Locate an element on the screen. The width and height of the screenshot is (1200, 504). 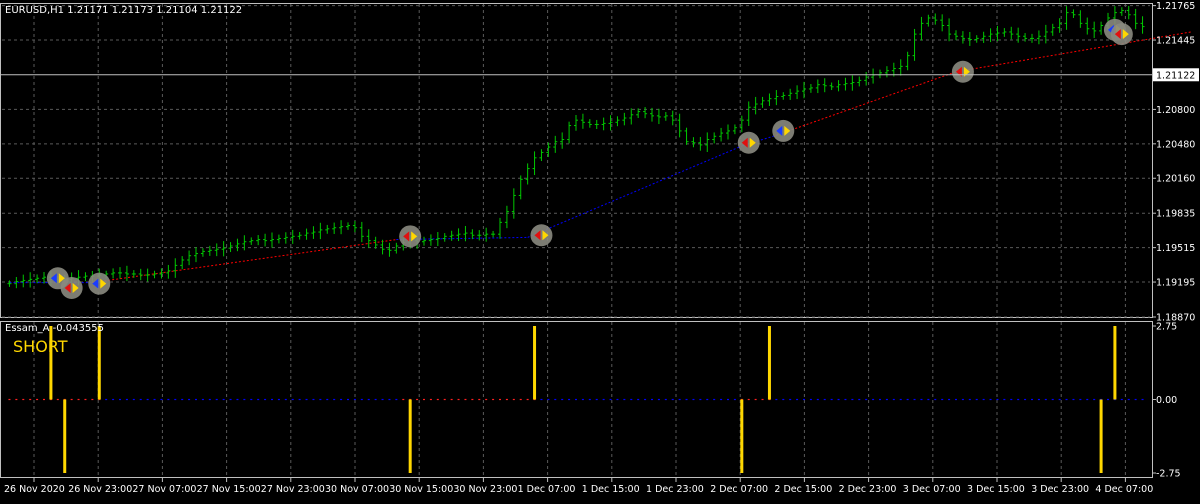
time-tick-label: 2 Dec 07:00 is located at coordinates (739, 489).